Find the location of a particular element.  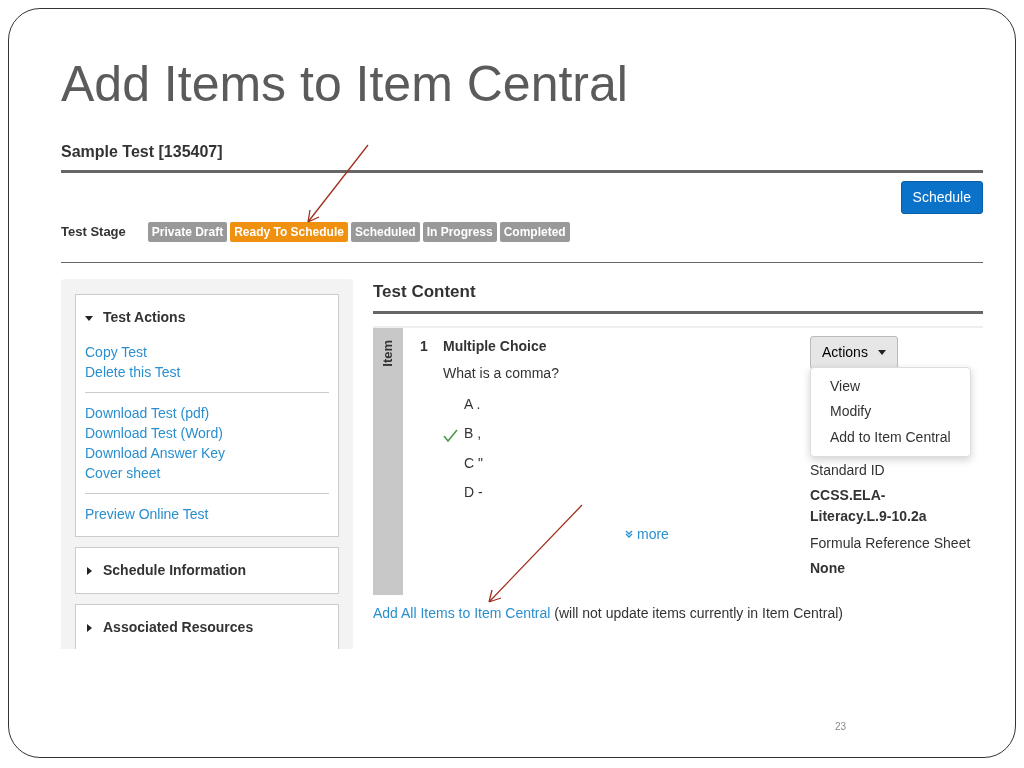

detail-value: CCSS.ELA-Literacy.L.9-10.2a is located at coordinates (869, 505).